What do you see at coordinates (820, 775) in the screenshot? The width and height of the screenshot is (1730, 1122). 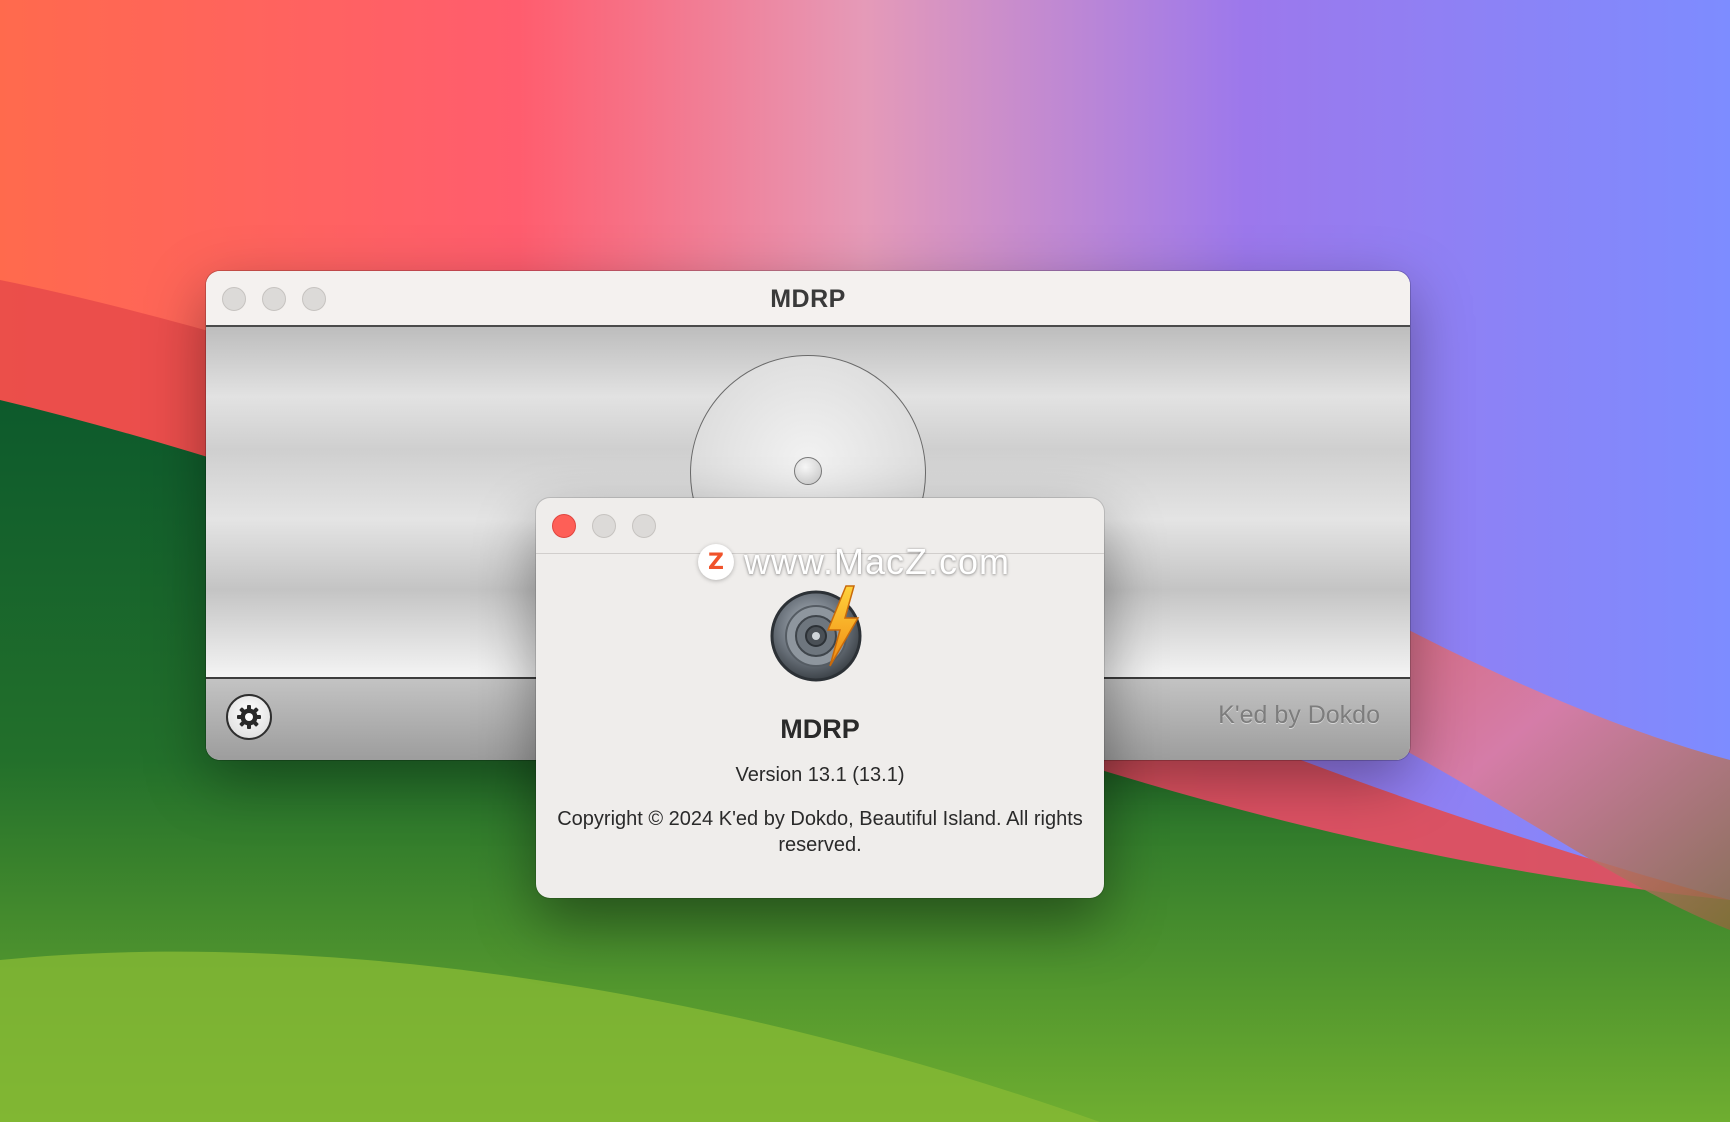 I see `about-version: Version 13.1 (13.1)` at bounding box center [820, 775].